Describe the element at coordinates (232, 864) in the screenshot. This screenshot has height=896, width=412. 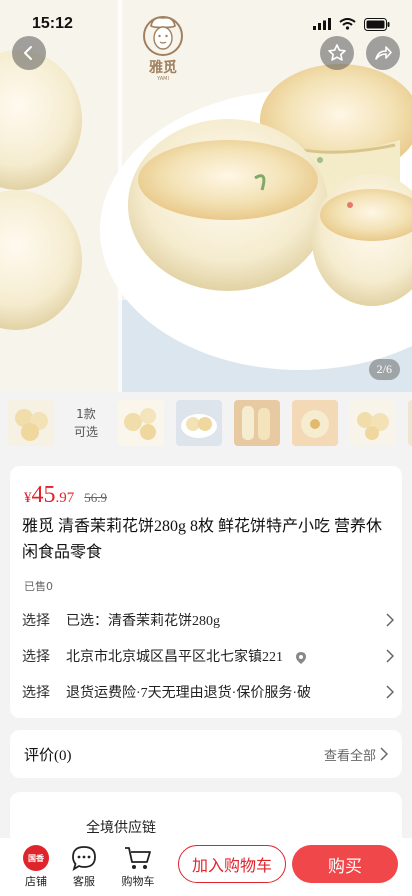
I see `add-to-cart-button: 加入购物车` at that location.